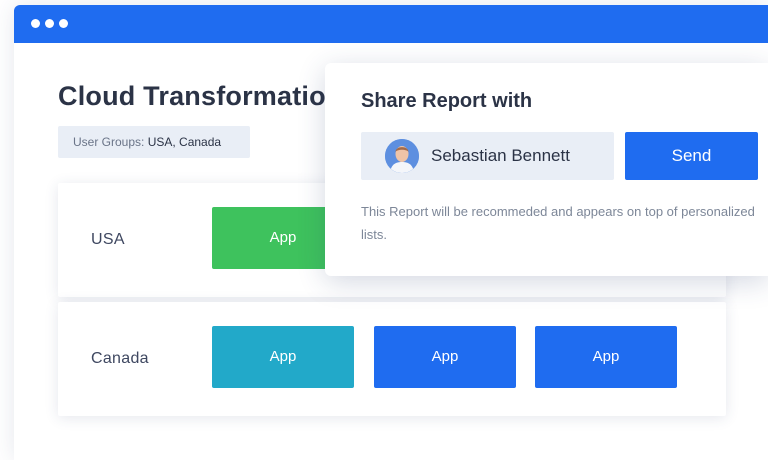 Image resolution: width=768 pixels, height=460 pixels. I want to click on user-groups-label: User Groups:, so click(110, 142).